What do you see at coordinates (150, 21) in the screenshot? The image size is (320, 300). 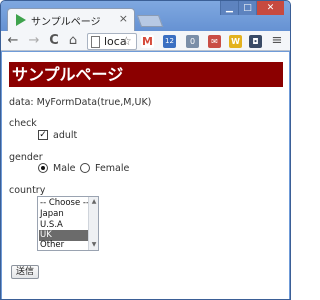 I see `new-tab-button` at bounding box center [150, 21].